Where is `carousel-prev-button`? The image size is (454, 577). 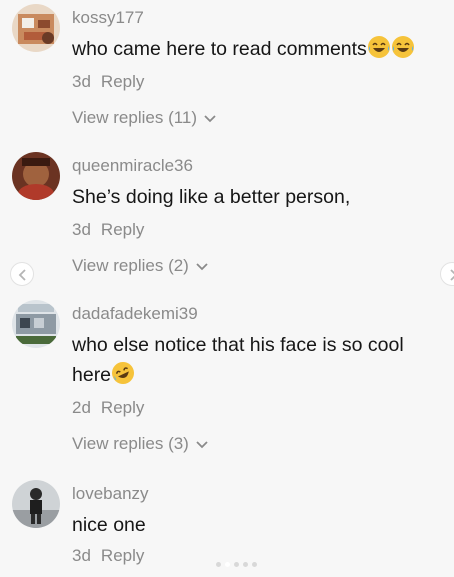
carousel-prev-button is located at coordinates (22, 274).